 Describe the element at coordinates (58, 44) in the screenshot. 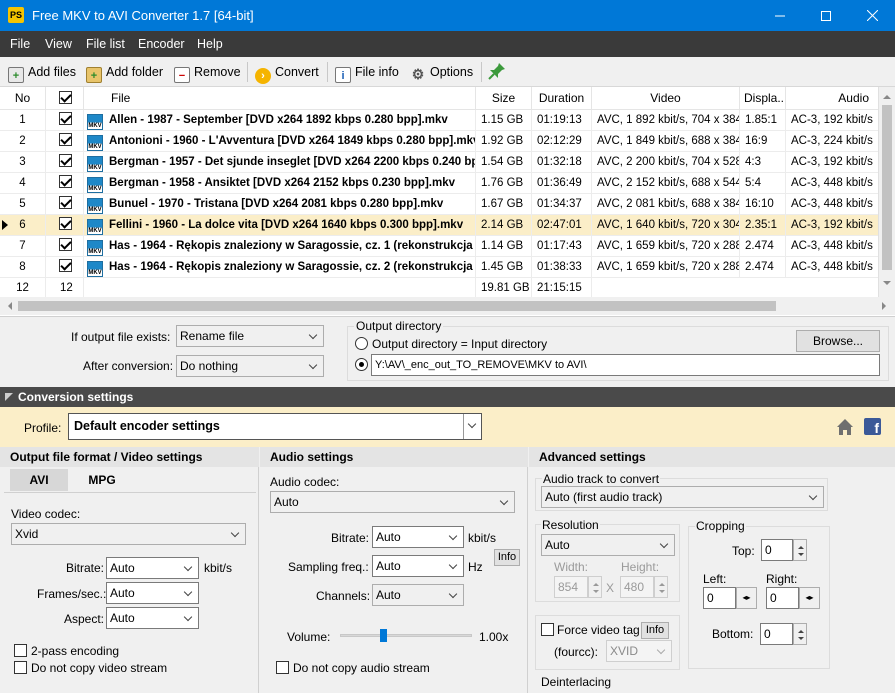

I see `menu-view: View` at that location.